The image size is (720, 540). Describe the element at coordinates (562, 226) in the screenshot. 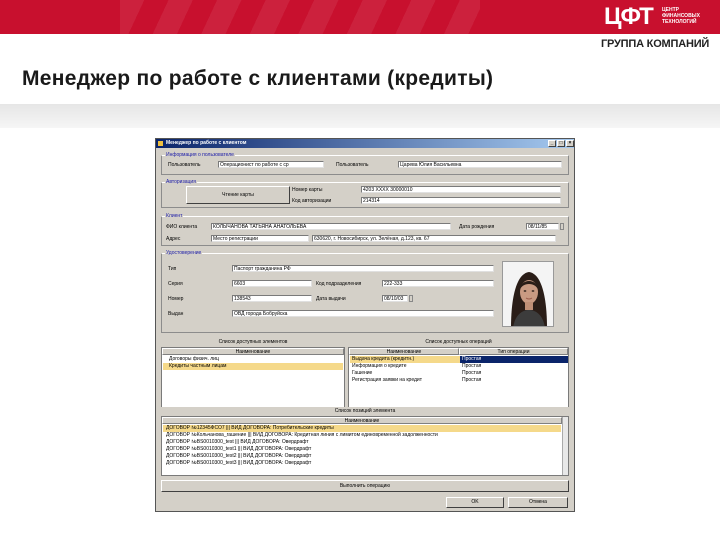

I see `birth-date-spinner` at that location.